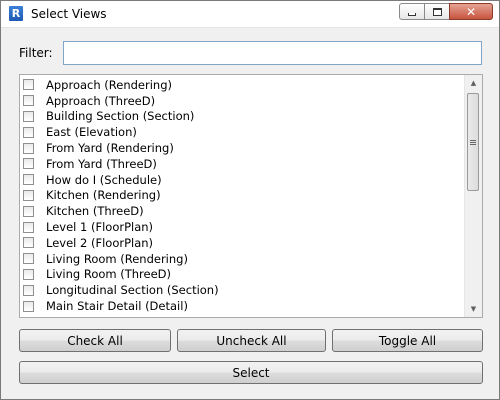 This screenshot has width=500, height=400. I want to click on view-label: Kitchen (Rendering), so click(103, 195).